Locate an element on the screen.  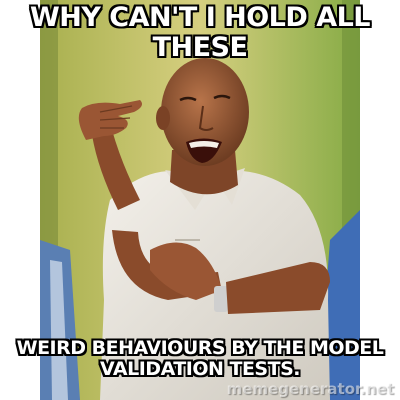
wristwatch is located at coordinates (221, 299).